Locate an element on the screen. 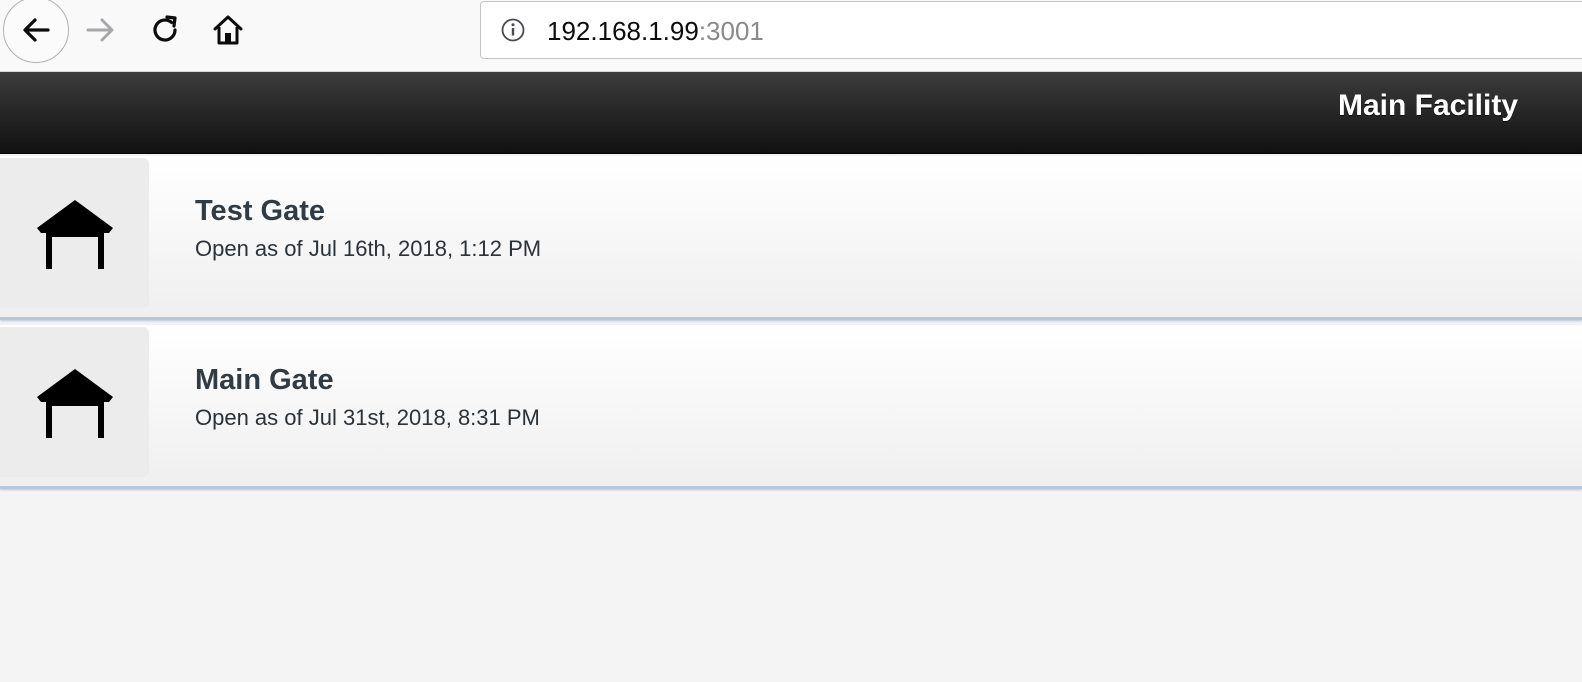  forward-button is located at coordinates (101, 30).